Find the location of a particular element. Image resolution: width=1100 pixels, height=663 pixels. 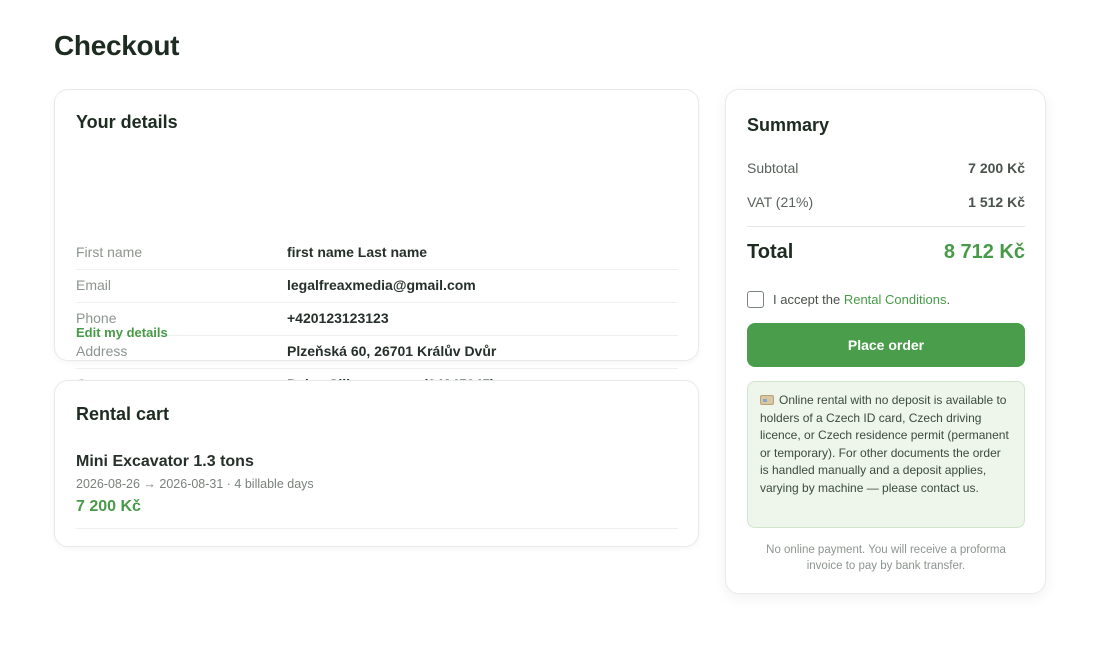

detail-value: first name Last name is located at coordinates (357, 252).